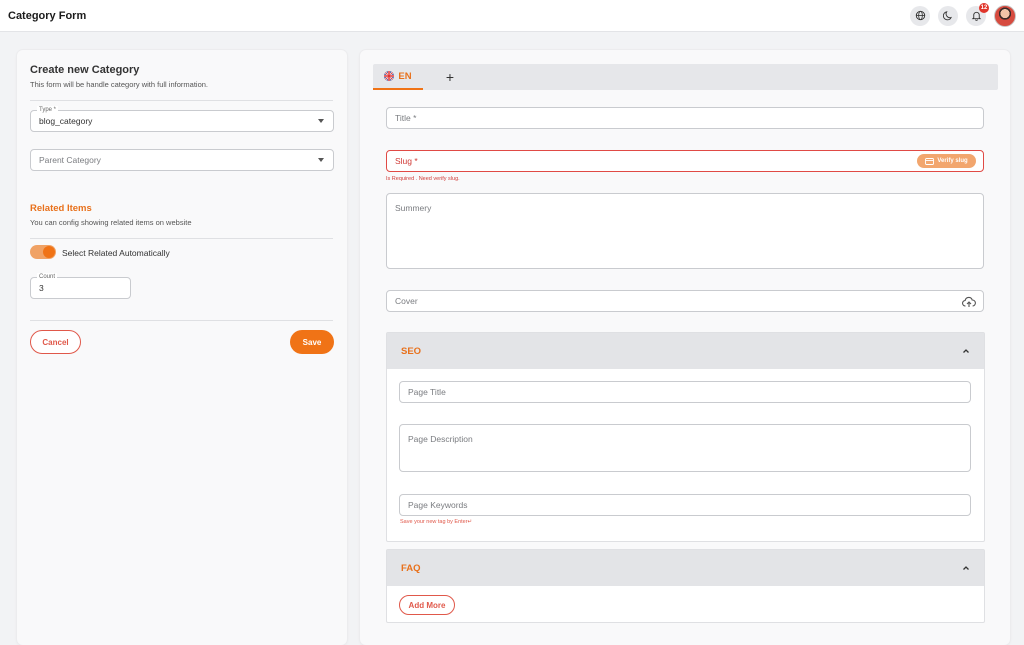 This screenshot has height=645, width=1024. What do you see at coordinates (952, 161) in the screenshot?
I see `verify-slug-label: Verify slug` at bounding box center [952, 161].